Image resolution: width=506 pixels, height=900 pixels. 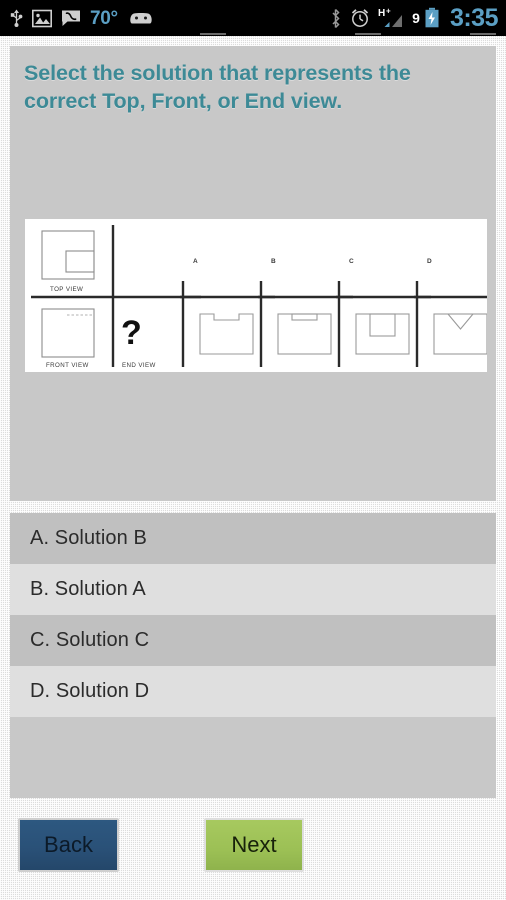 I want to click on next-button: Next, so click(x=254, y=845).